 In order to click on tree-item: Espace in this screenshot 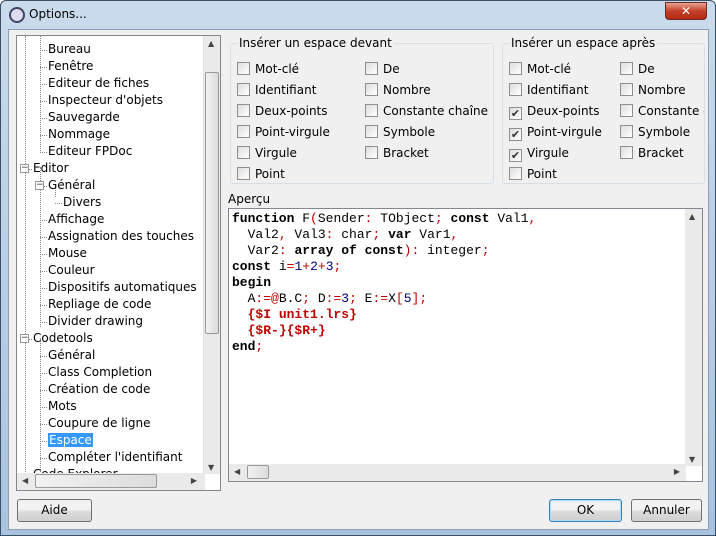, I will do `click(70, 440)`.